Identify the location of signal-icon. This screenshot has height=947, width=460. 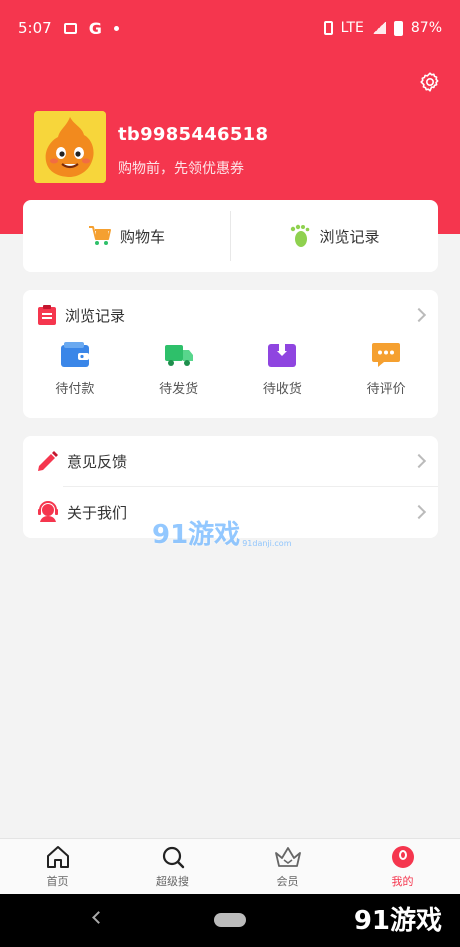
(378, 28).